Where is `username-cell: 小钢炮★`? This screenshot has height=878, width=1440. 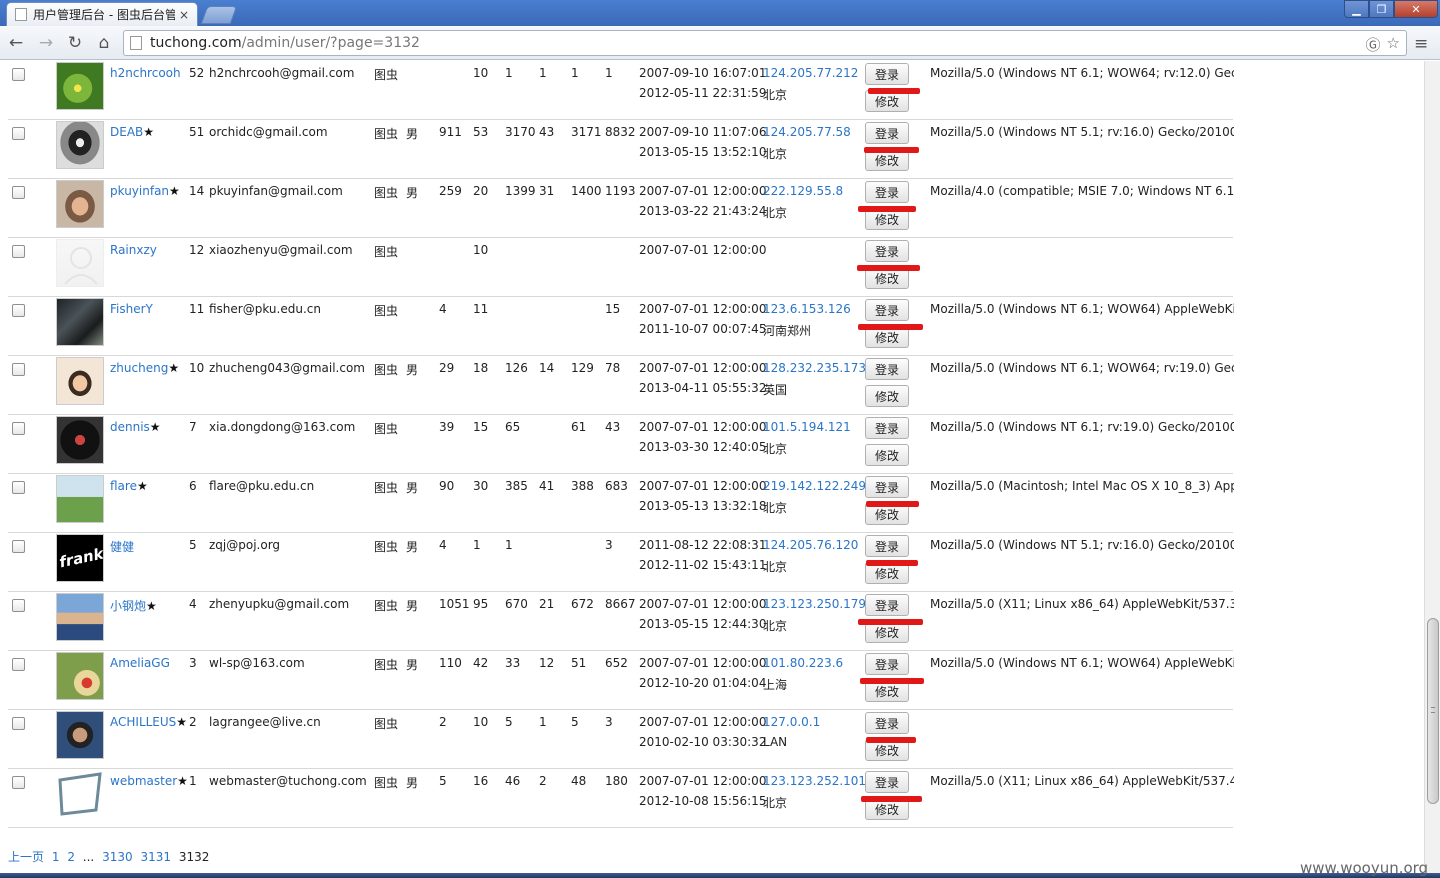
username-cell: 小钢炮★ is located at coordinates (133, 605).